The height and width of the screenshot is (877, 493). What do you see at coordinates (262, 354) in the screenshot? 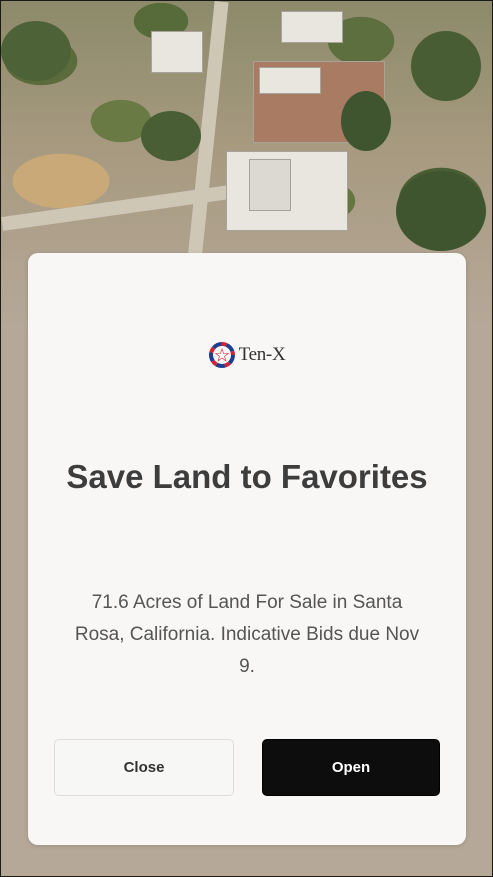
I see `brand-name: Ten-X` at bounding box center [262, 354].